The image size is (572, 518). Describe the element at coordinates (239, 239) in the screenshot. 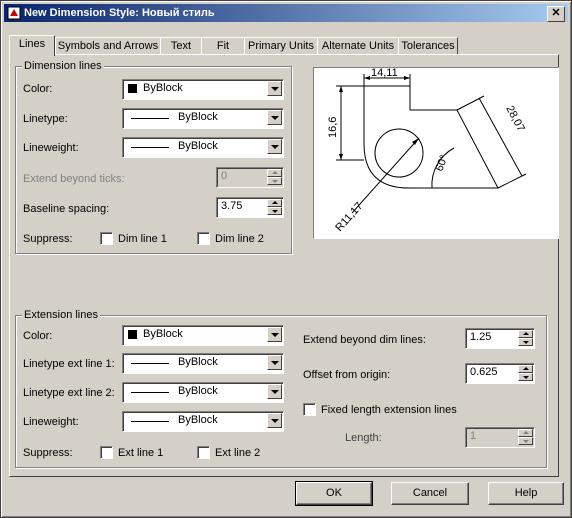

I see `dim-line-2-label: Dim line 2` at that location.